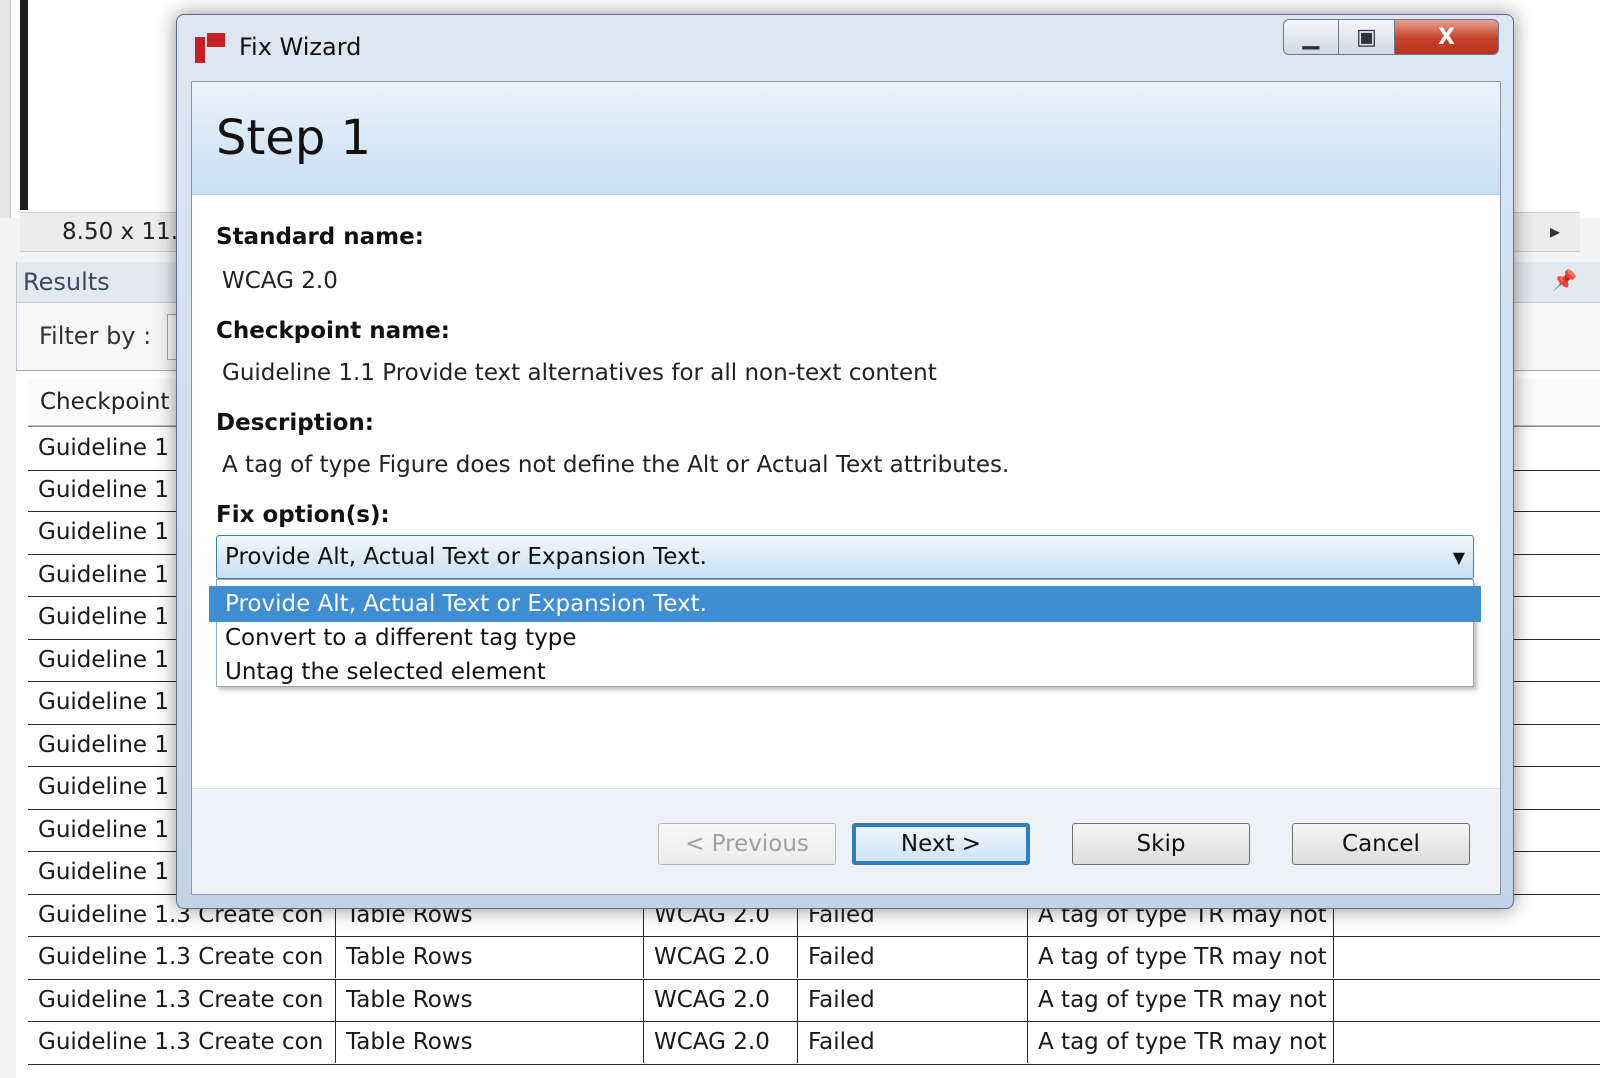 The width and height of the screenshot is (1600, 1078). I want to click on results-title: Results, so click(66, 282).